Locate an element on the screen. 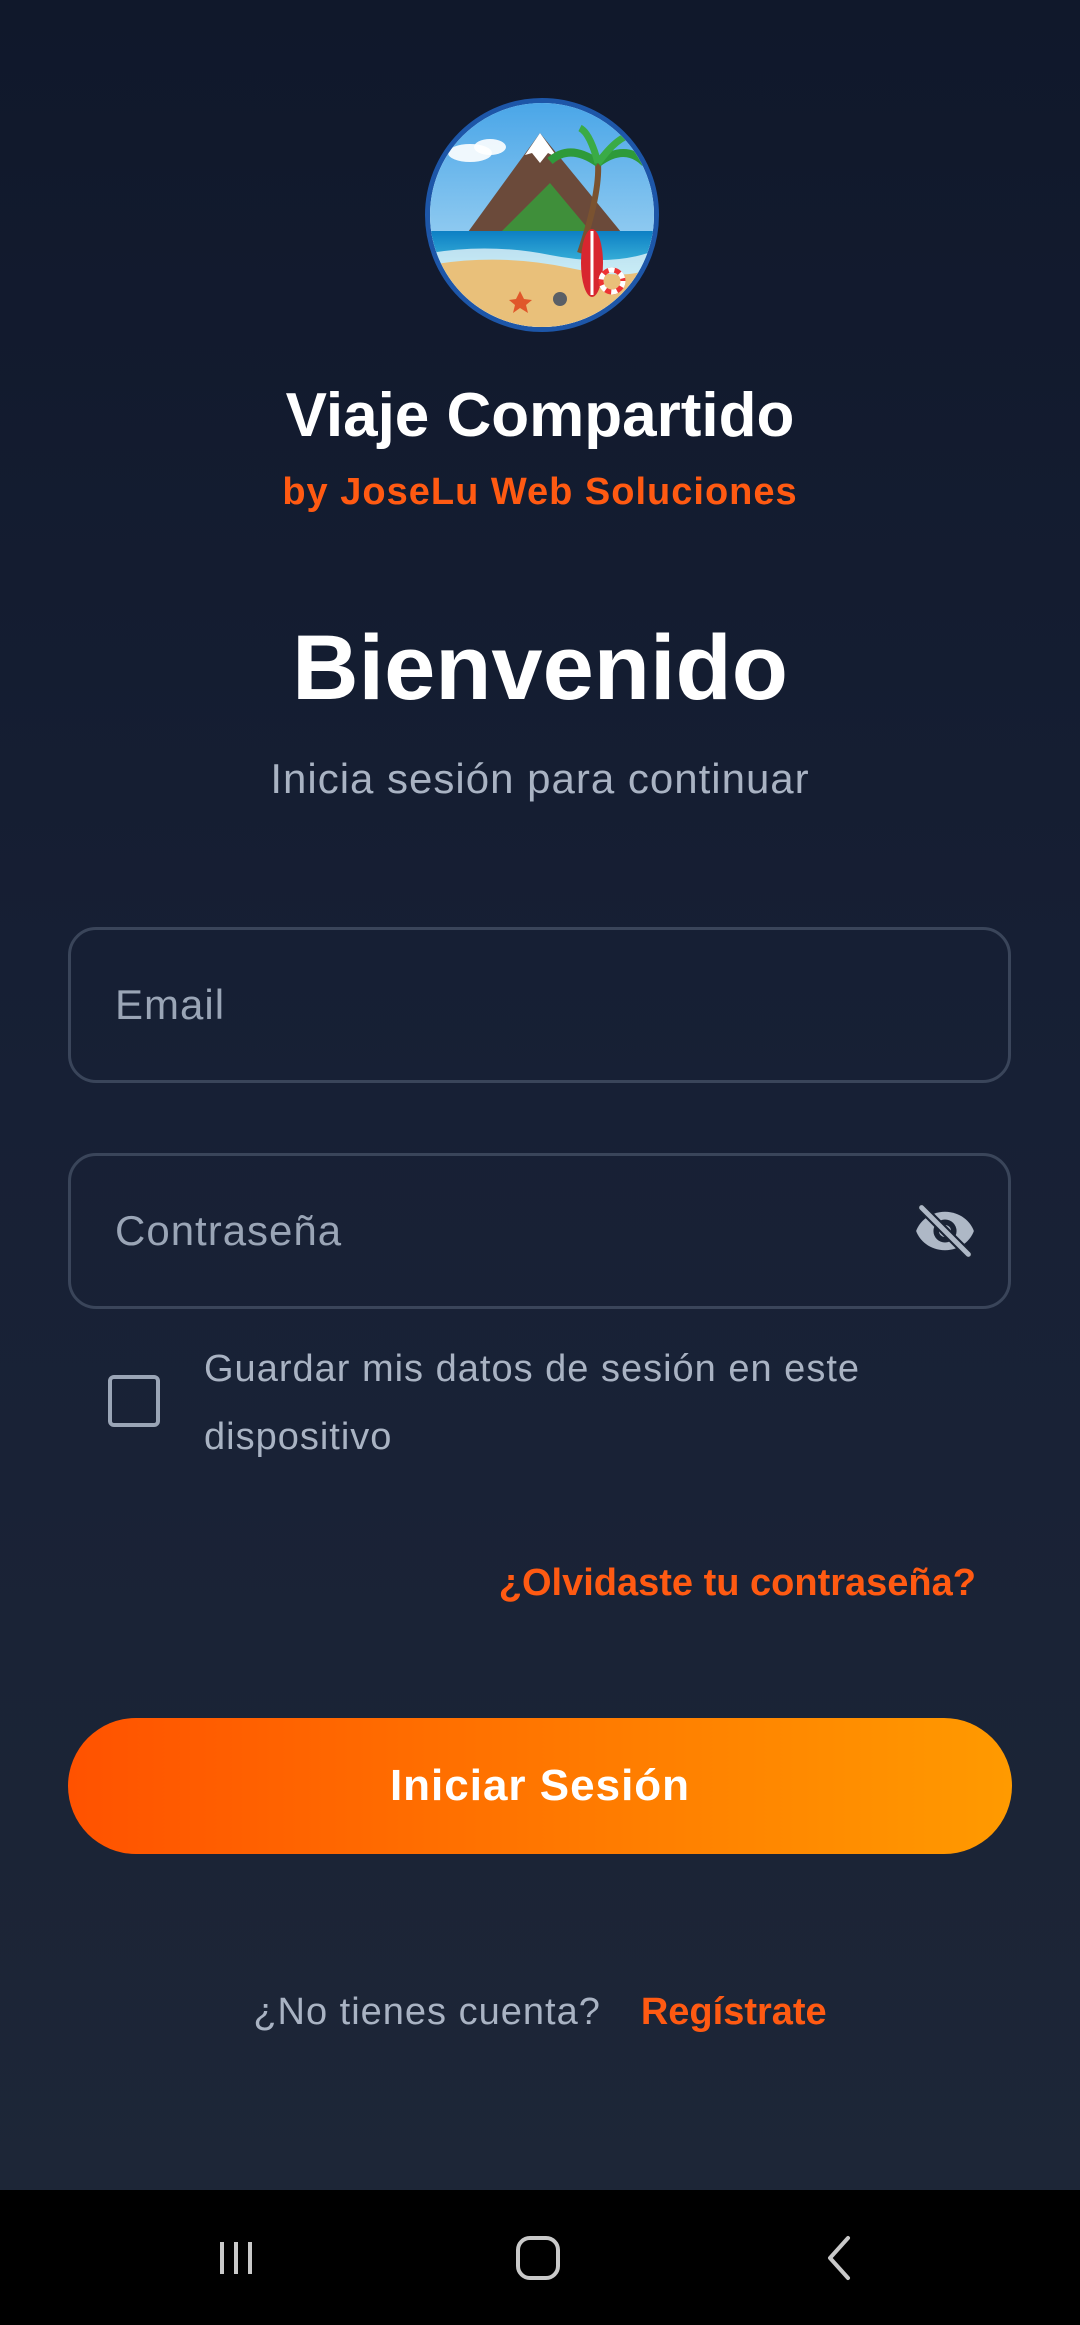 The height and width of the screenshot is (2325, 1080). home-icon is located at coordinates (538, 2257).